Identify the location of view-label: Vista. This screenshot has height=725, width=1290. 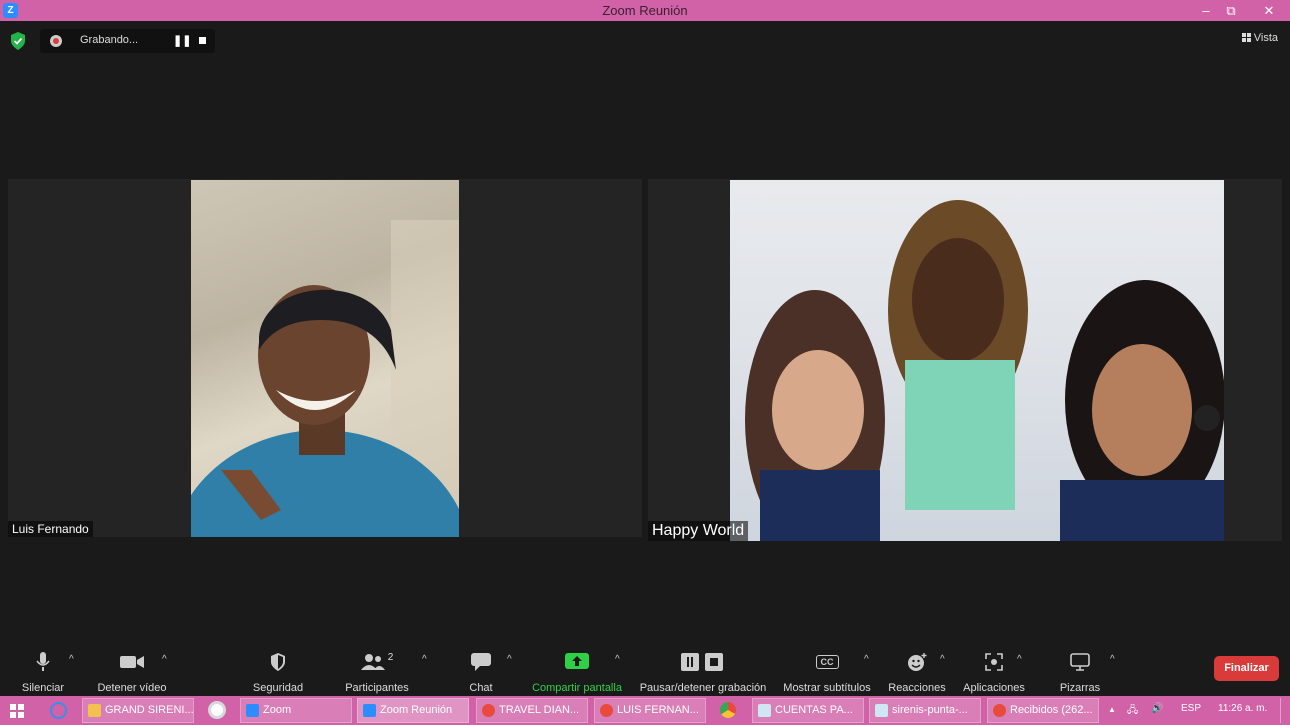
(1265, 38).